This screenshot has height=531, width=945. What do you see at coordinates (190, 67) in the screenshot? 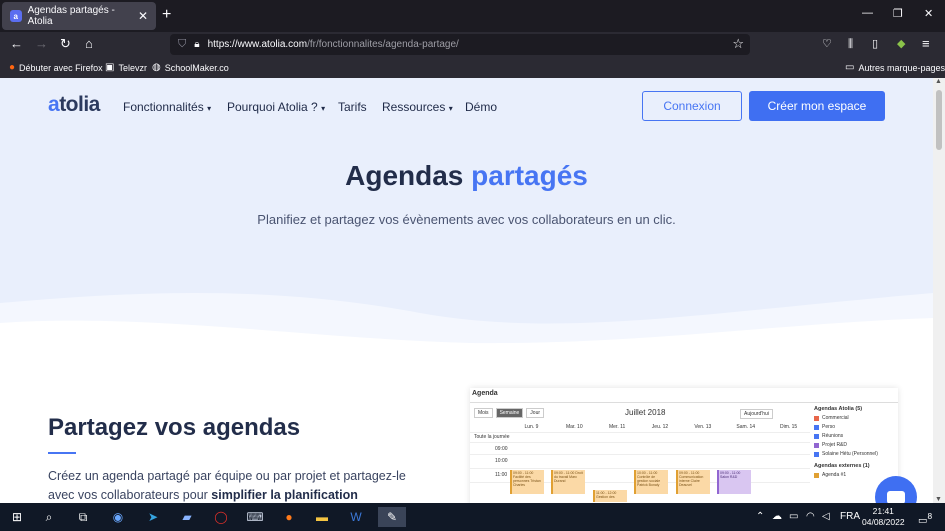
I see `bookmark-schoolmaker: ◍ SchoolMaker.co` at bounding box center [190, 67].